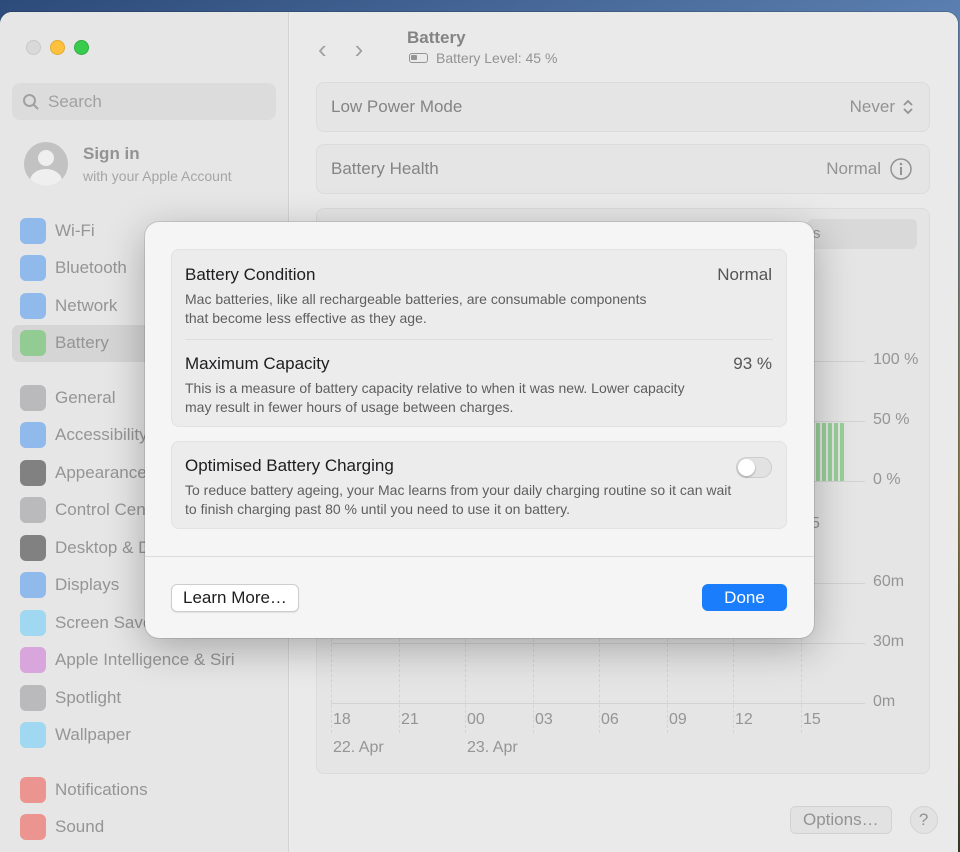 The height and width of the screenshot is (852, 960). Describe the element at coordinates (479, 556) in the screenshot. I see `dialog-separator` at that location.